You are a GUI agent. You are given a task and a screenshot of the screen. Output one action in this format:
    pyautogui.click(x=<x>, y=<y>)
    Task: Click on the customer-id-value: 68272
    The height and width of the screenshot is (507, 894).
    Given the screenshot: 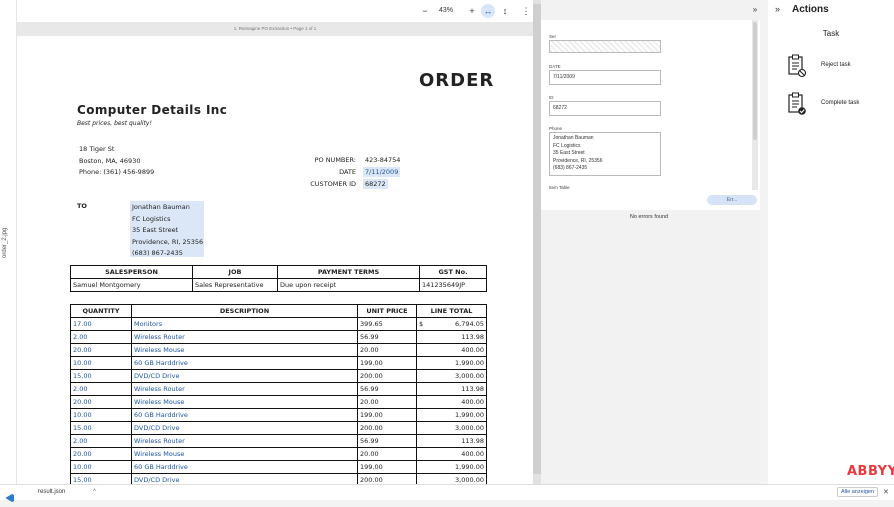 What is the action you would take?
    pyautogui.click(x=375, y=184)
    